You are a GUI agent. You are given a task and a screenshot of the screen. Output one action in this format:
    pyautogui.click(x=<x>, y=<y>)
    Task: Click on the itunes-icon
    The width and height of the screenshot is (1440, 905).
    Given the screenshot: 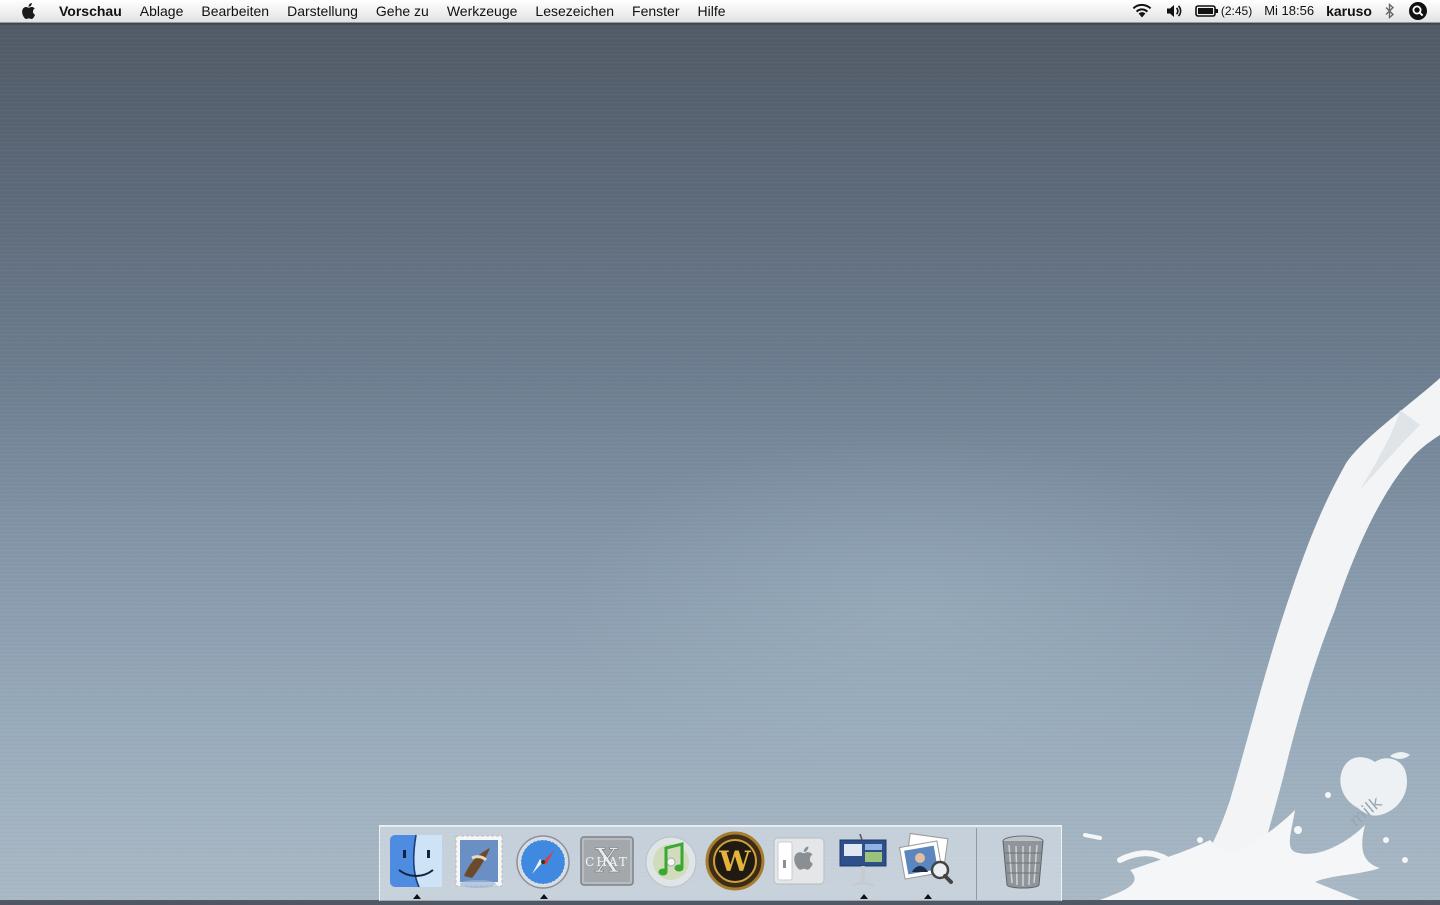 What is the action you would take?
    pyautogui.click(x=671, y=862)
    